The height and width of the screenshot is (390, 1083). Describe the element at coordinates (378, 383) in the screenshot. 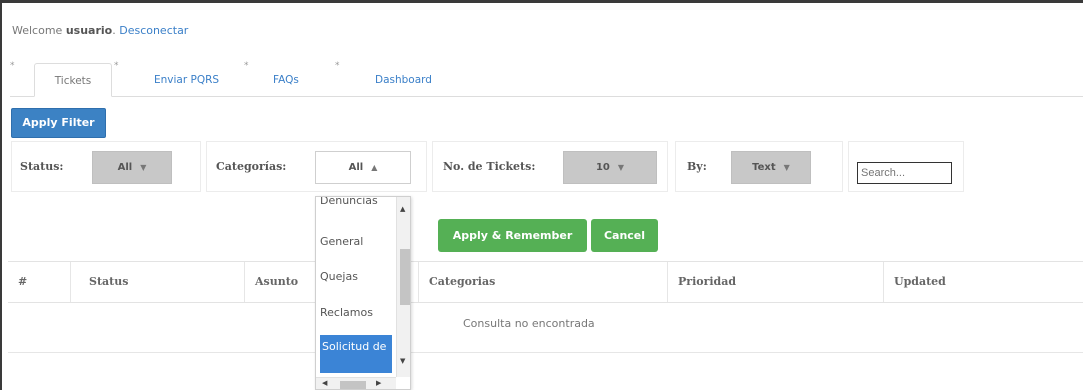

I see `scroll-right-icon: ▶` at that location.